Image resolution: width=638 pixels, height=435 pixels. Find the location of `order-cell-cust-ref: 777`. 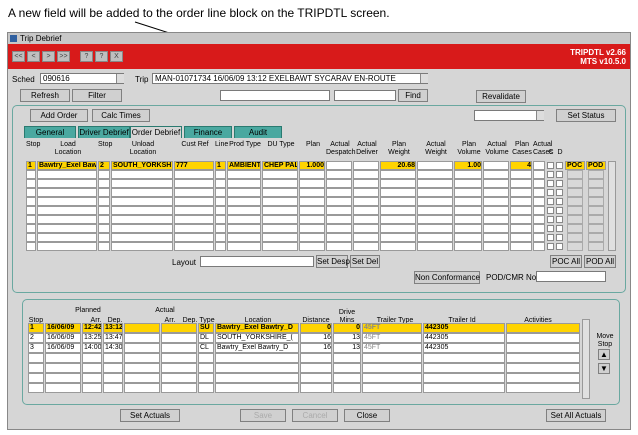

order-cell-cust-ref: 777 is located at coordinates (194, 165).